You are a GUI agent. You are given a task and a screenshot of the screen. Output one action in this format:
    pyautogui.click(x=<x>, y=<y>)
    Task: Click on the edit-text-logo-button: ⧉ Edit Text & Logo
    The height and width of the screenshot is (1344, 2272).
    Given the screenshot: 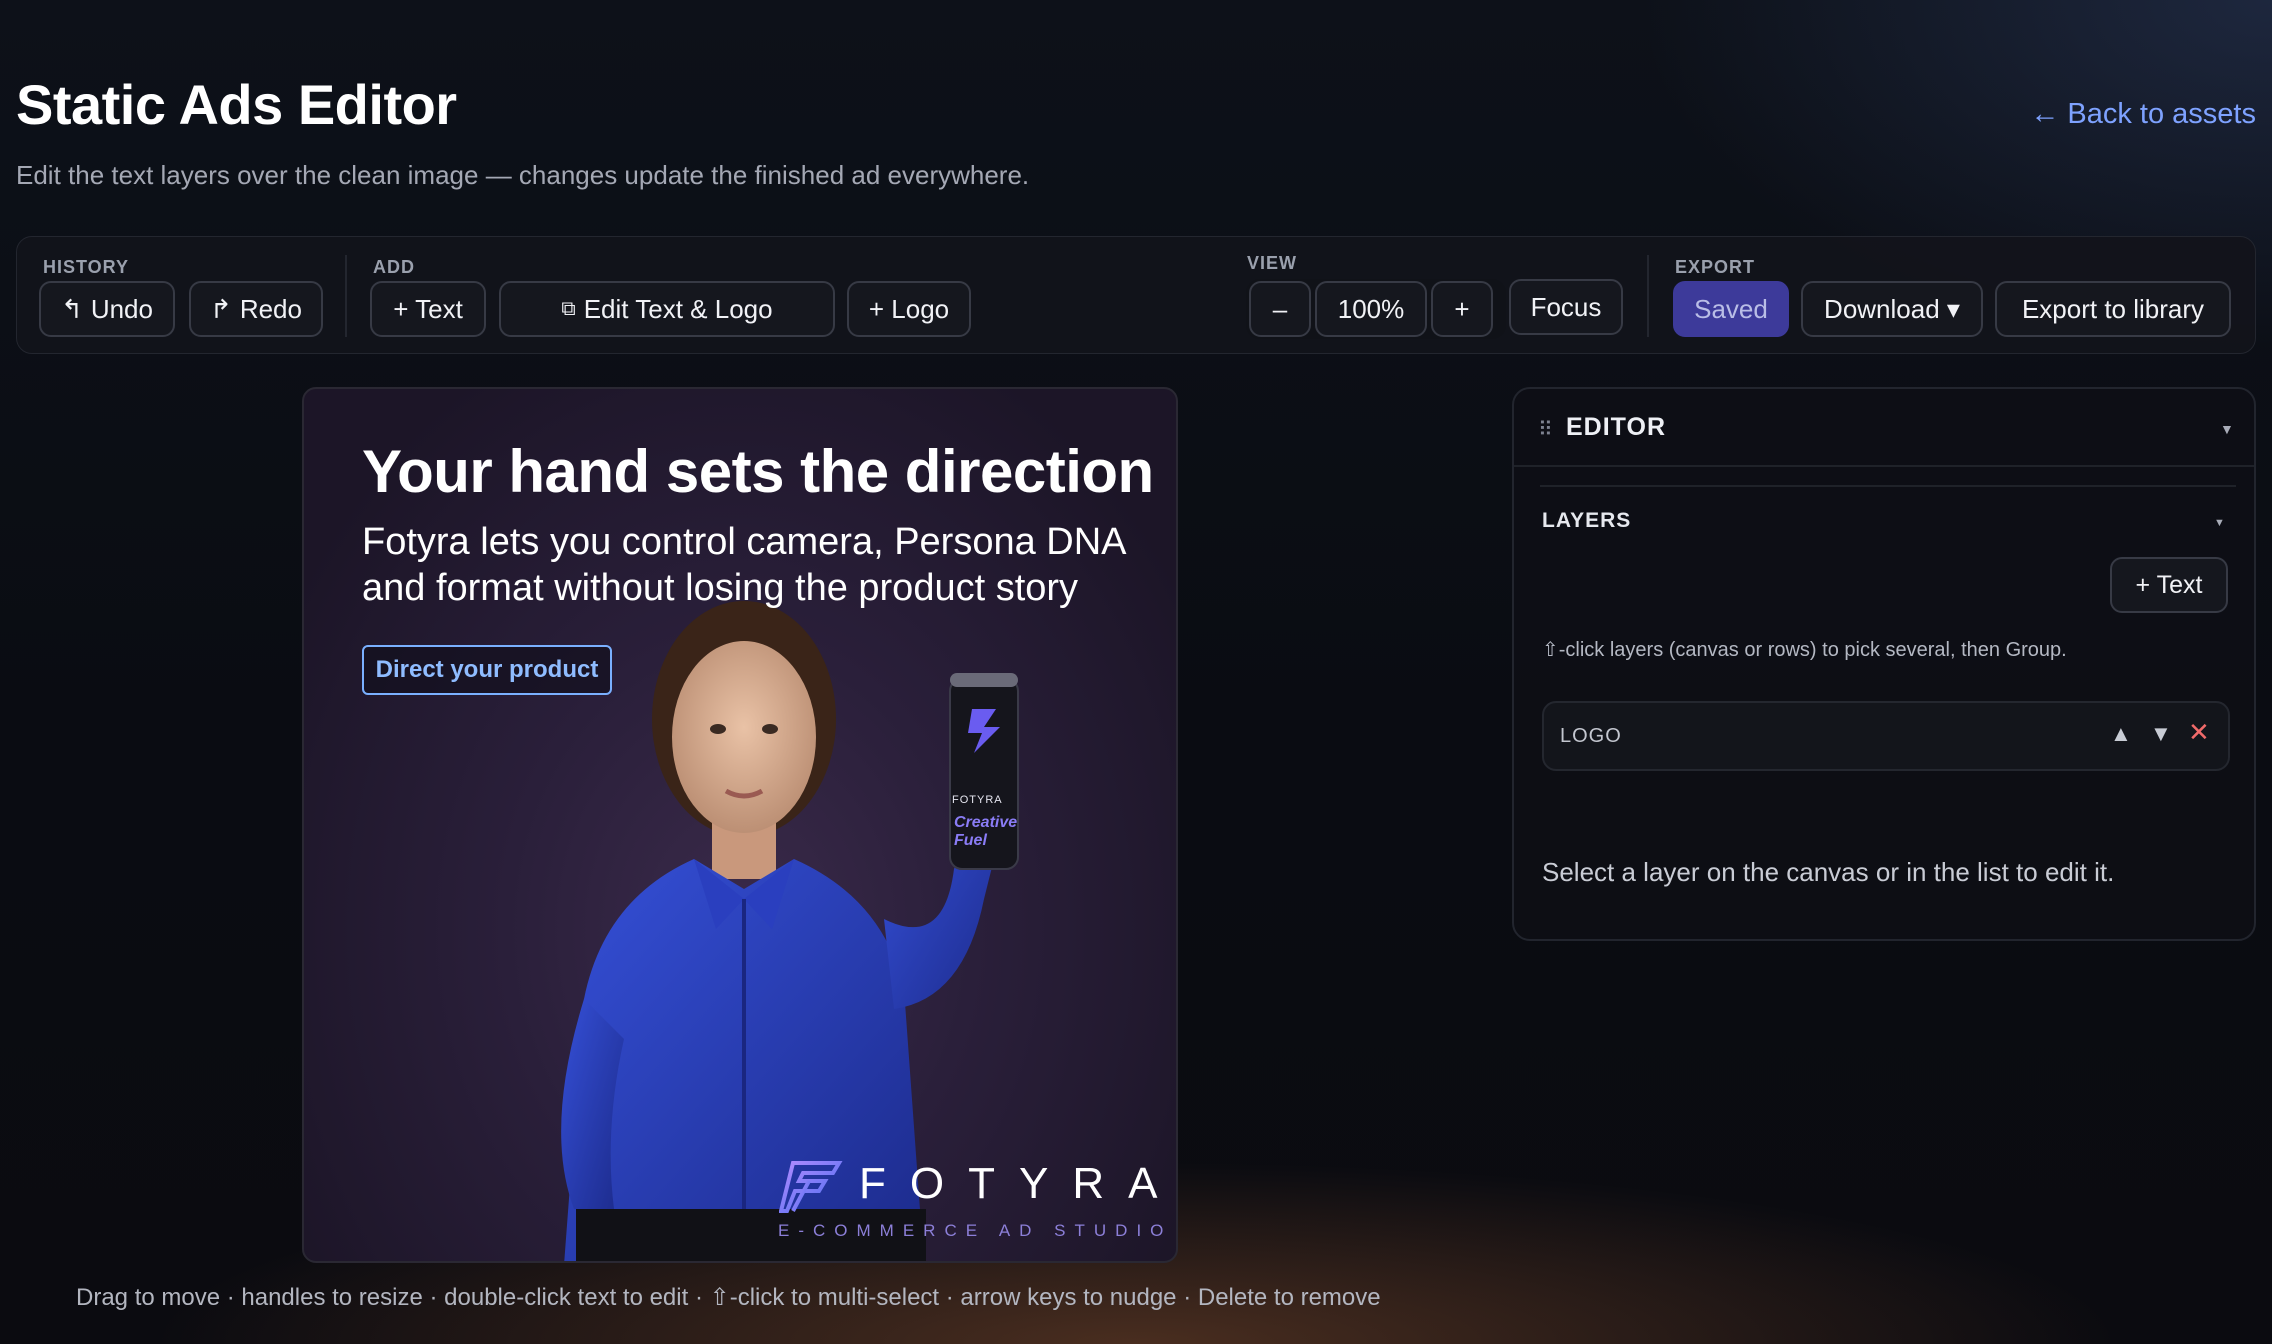 What is the action you would take?
    pyautogui.click(x=667, y=309)
    